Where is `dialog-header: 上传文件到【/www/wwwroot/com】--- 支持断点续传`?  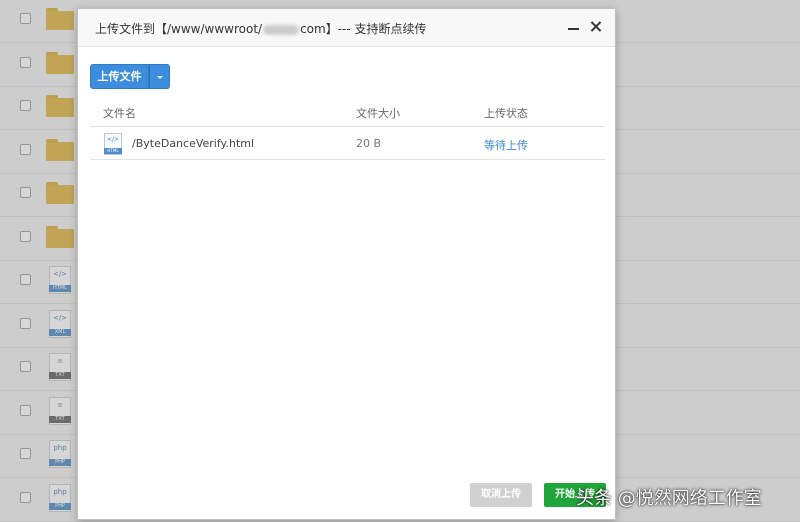
dialog-header: 上传文件到【/www/wwwroot/com】--- 支持断点续传 is located at coordinates (346, 28).